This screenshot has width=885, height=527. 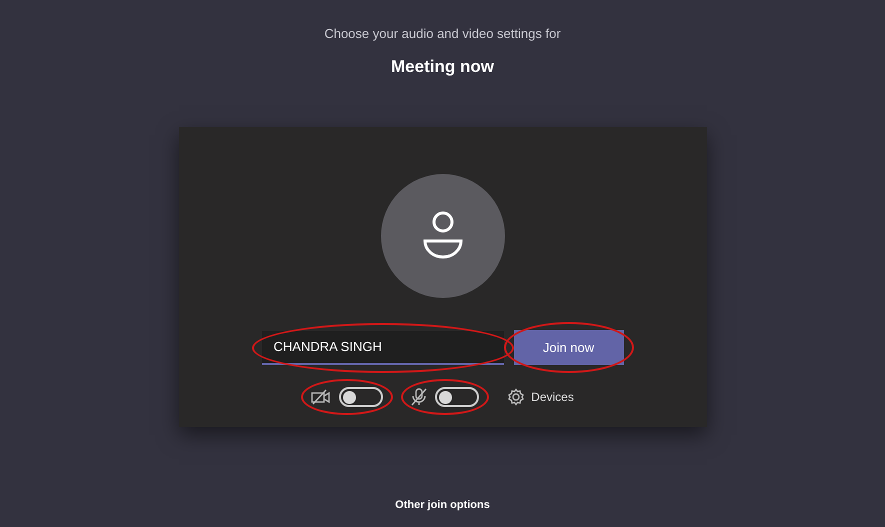 I want to click on subtitle: Choose your audio and video settings for, so click(x=442, y=34).